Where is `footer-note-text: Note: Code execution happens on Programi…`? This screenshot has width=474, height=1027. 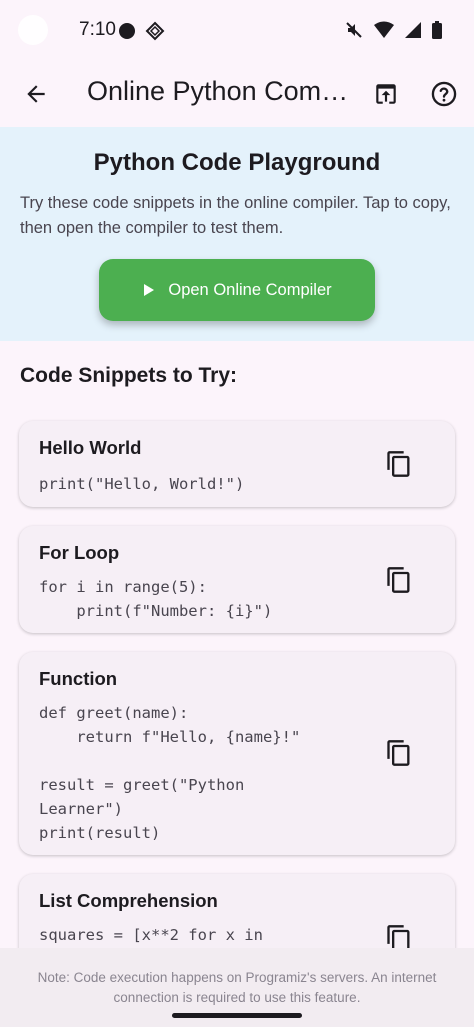 footer-note-text: Note: Code execution happens on Programi… is located at coordinates (237, 987).